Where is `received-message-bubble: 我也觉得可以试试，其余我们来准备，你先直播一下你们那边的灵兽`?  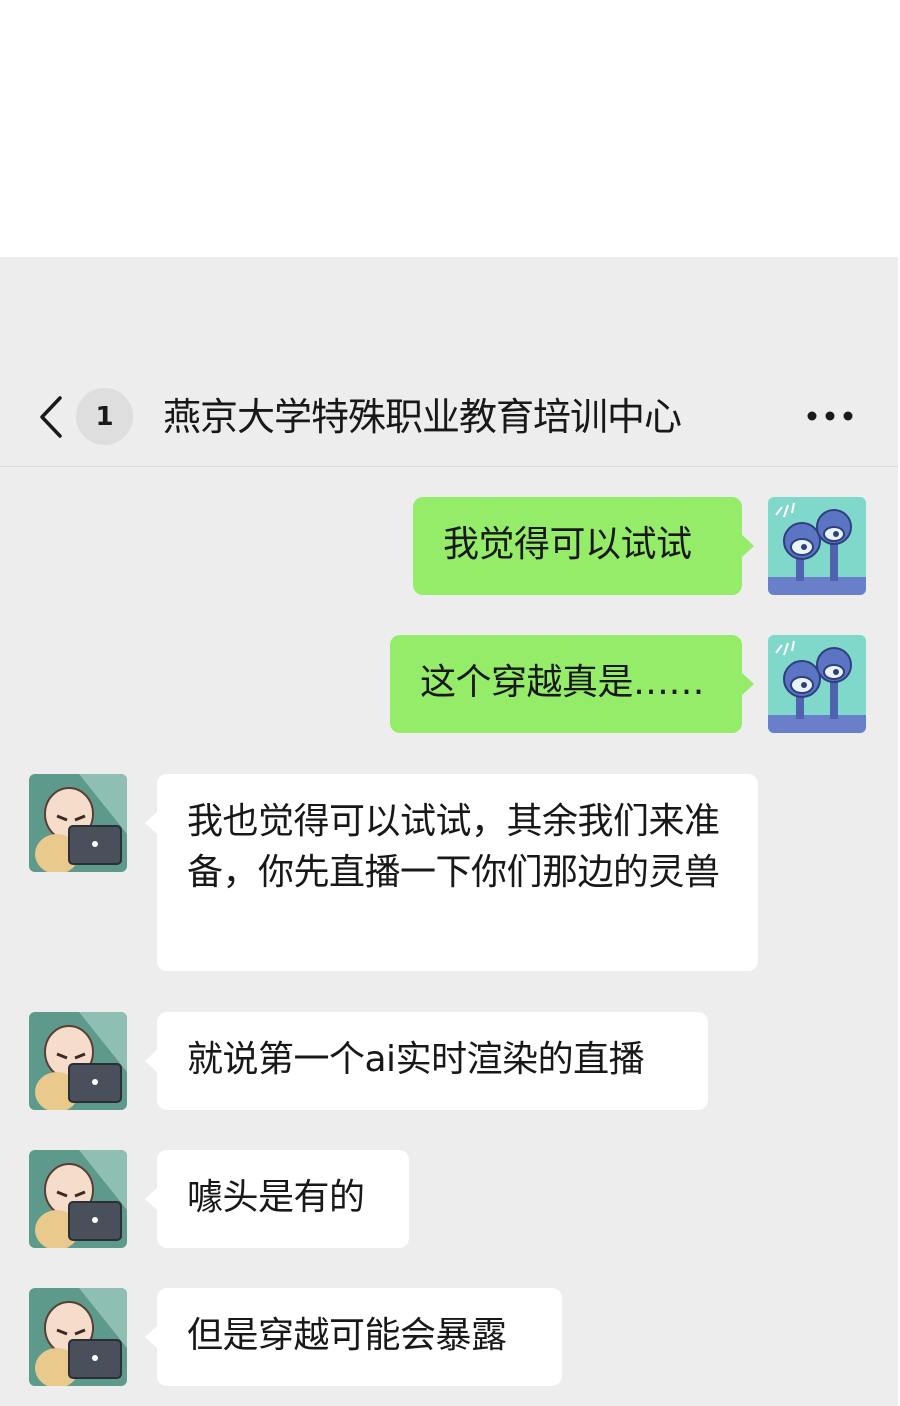 received-message-bubble: 我也觉得可以试试，其余我们来准备，你先直播一下你们那边的灵兽 is located at coordinates (451, 872).